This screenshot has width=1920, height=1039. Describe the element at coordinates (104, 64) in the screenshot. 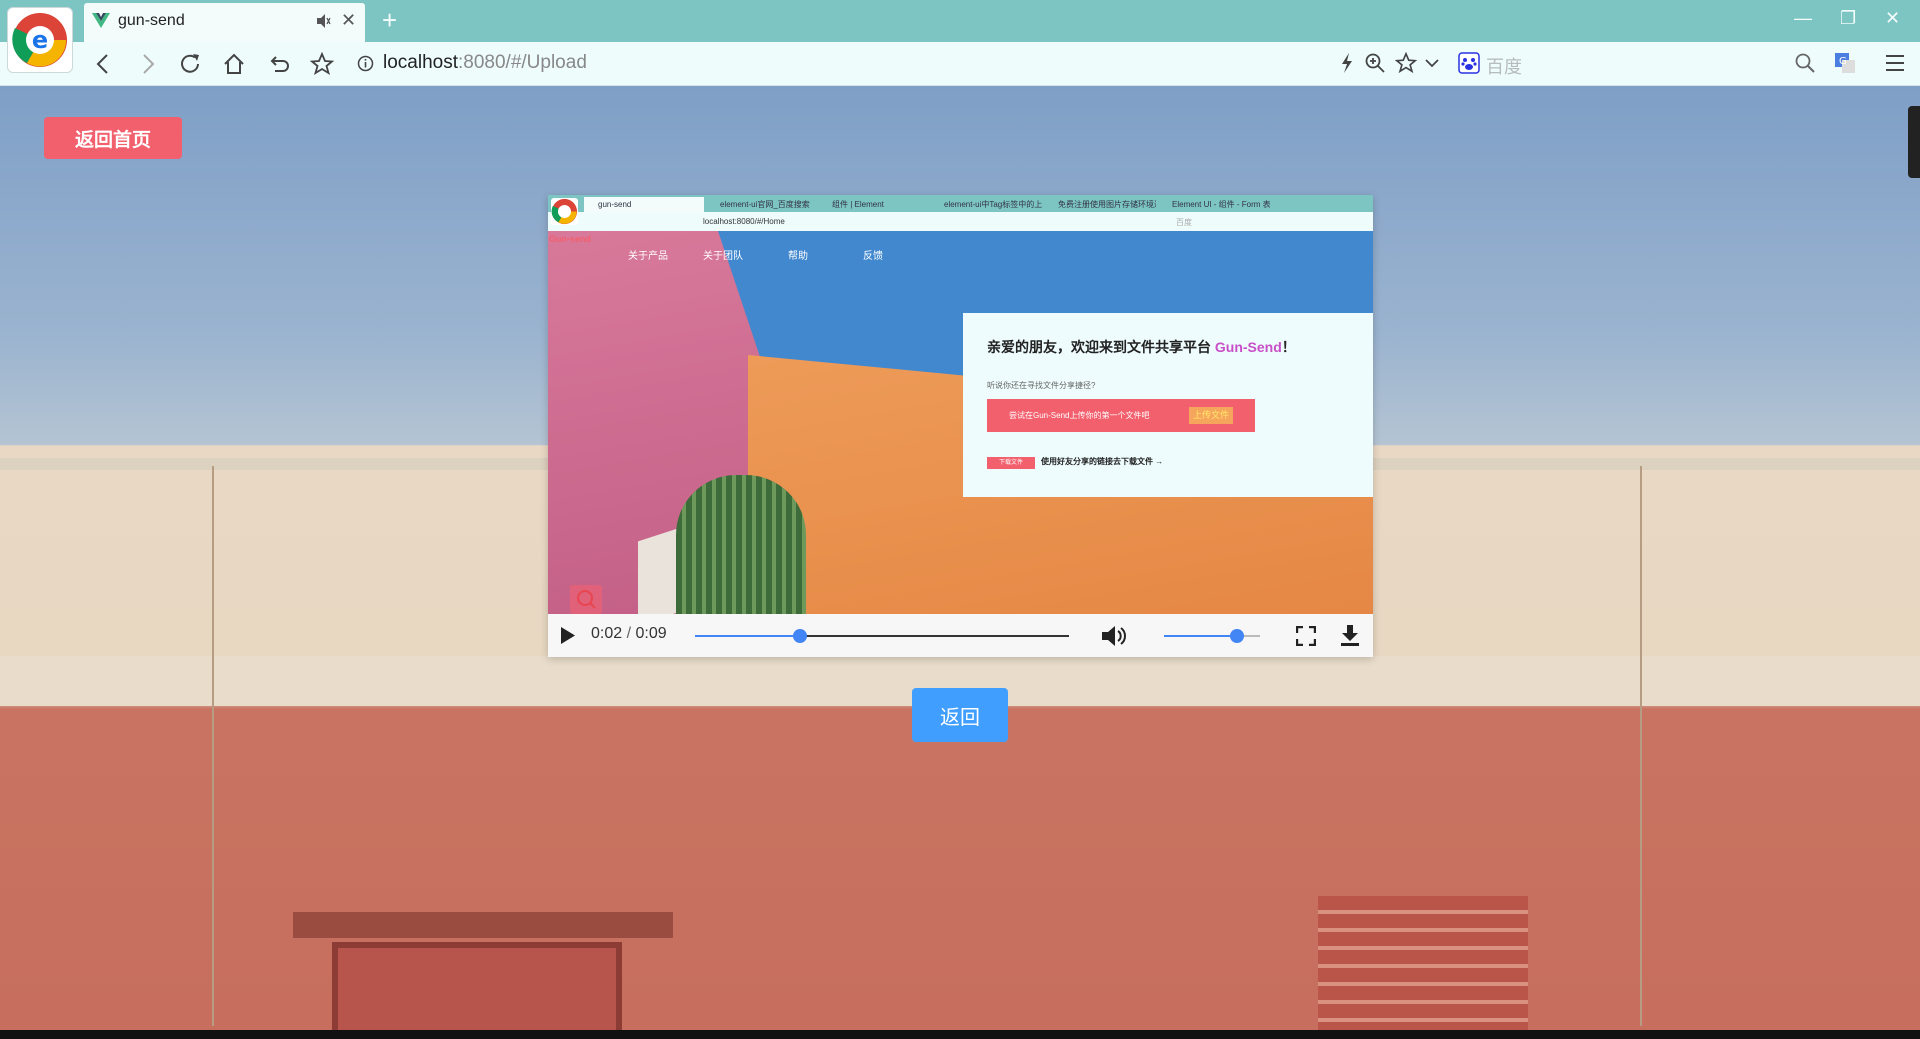

I see `back-arrow-icon` at that location.